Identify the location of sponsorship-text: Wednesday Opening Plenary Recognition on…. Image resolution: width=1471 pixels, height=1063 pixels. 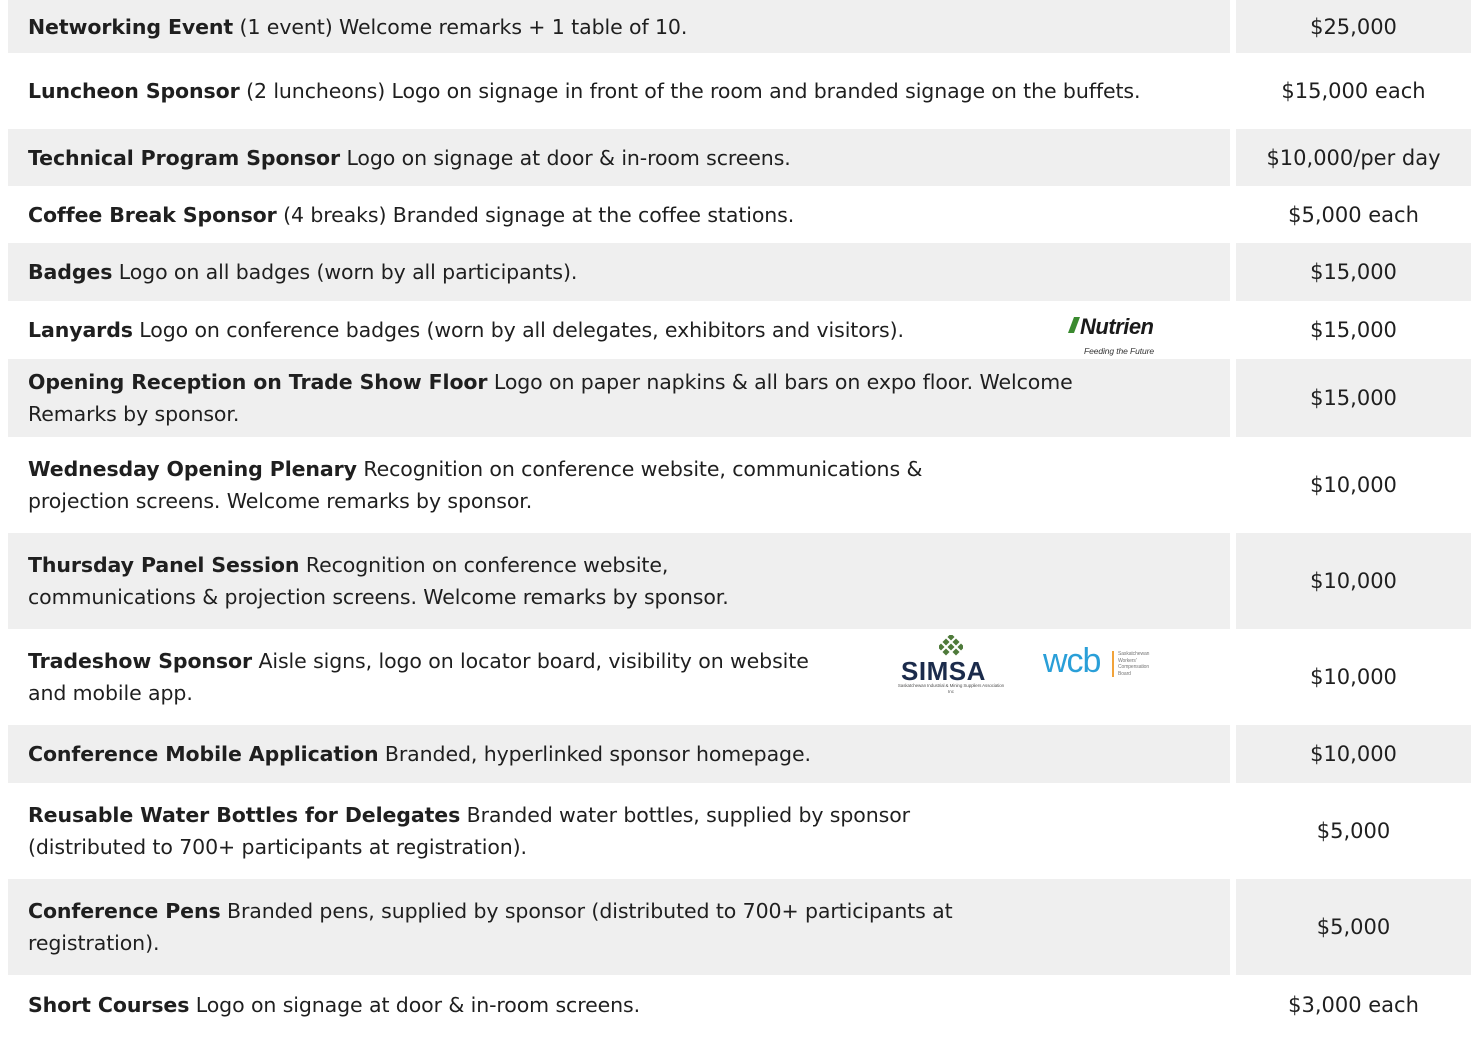
(518, 485).